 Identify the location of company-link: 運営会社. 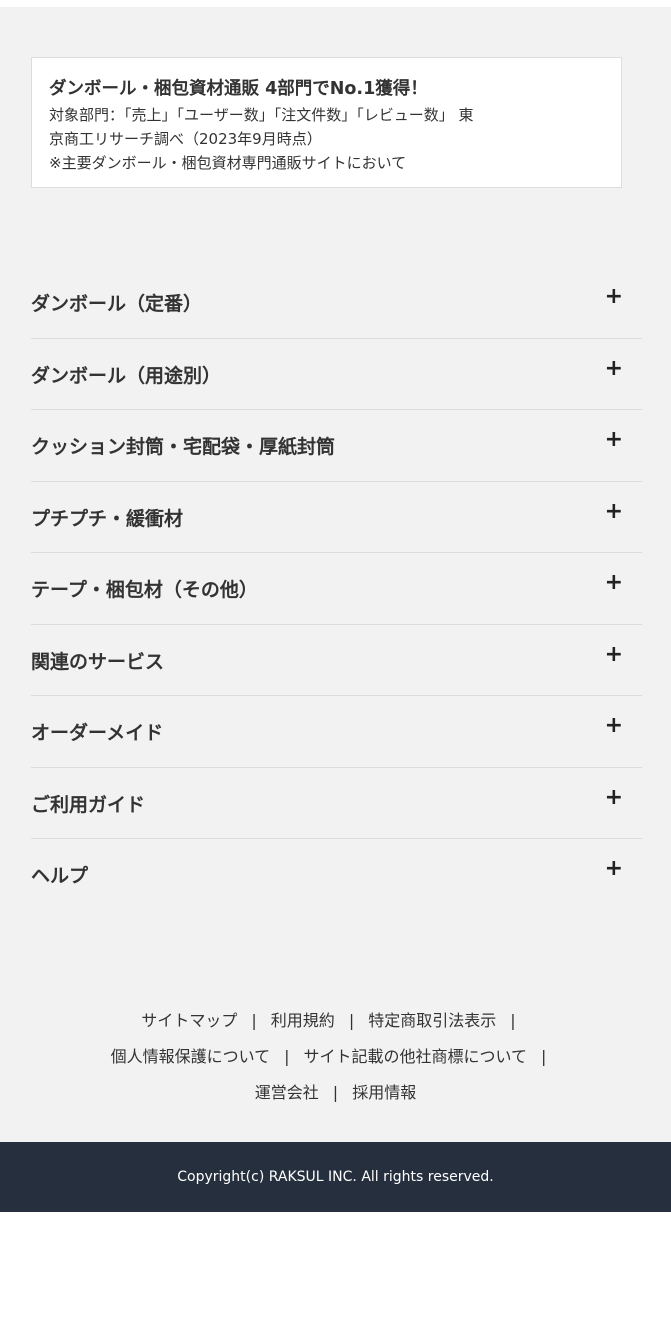
(287, 1092).